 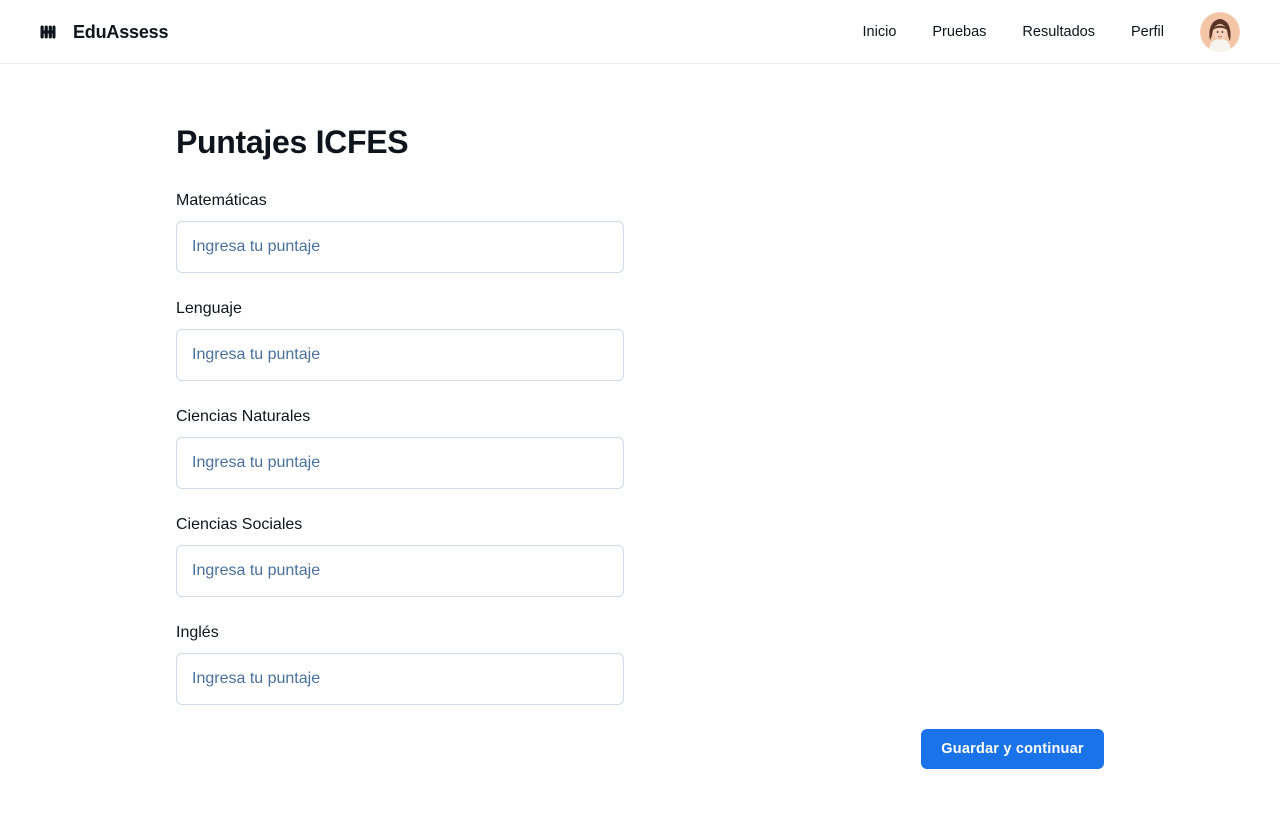 I want to click on save-and-continue-button: Guardar y continuar, so click(x=1012, y=749).